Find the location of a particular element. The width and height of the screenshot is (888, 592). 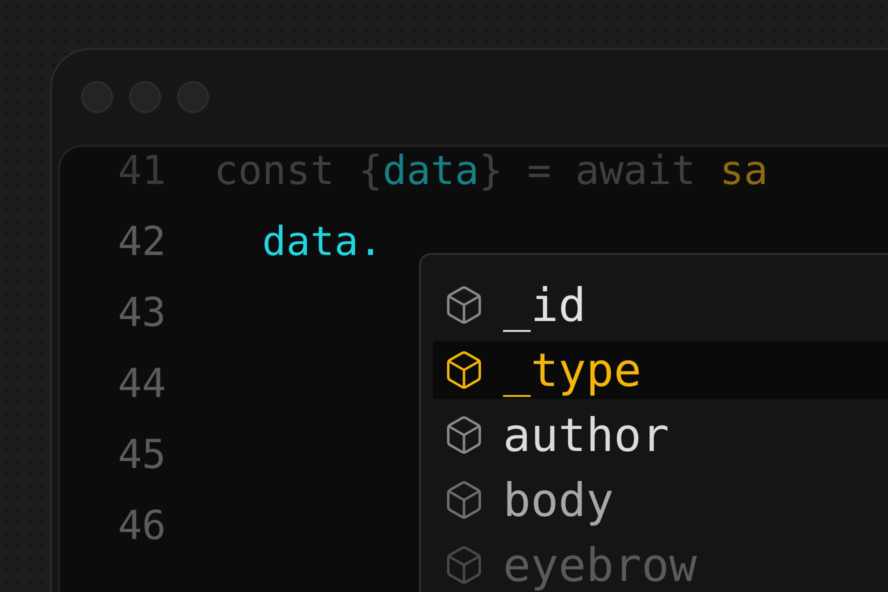

line-number: 44 is located at coordinates (141, 384).